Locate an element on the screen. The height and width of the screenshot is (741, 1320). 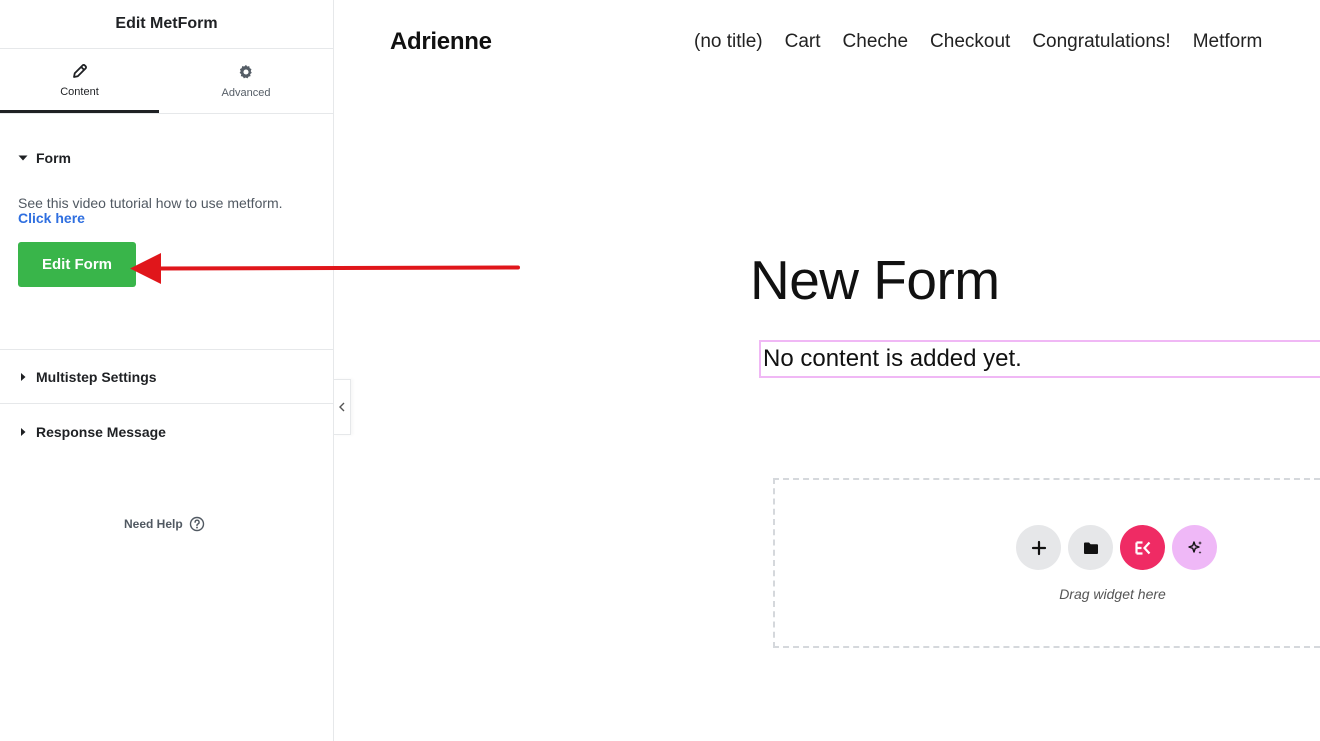
empty-message: No content is added yet. is located at coordinates (892, 358).